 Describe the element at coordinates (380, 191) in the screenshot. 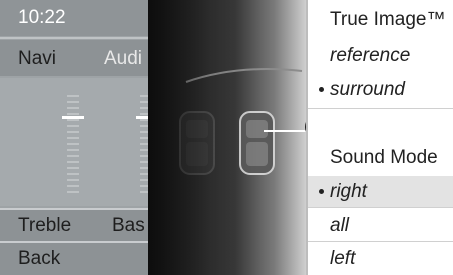

I see `menu-item-right: right` at that location.